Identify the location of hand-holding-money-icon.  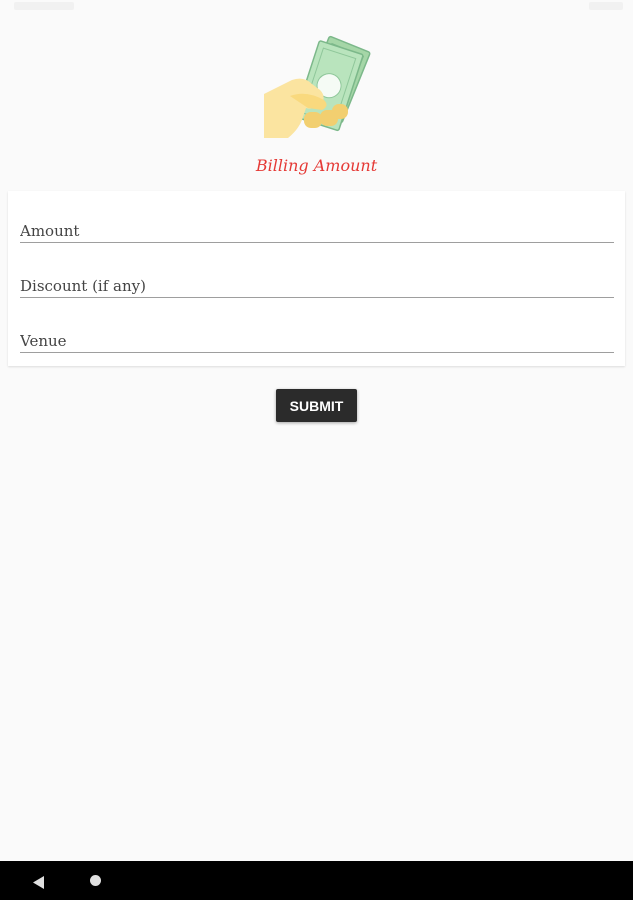
(317, 89).